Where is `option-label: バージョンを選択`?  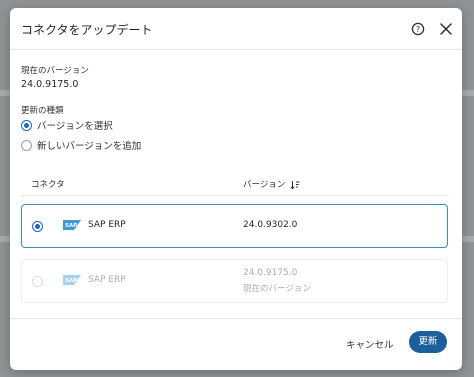
option-label: バージョンを選択 is located at coordinates (75, 126).